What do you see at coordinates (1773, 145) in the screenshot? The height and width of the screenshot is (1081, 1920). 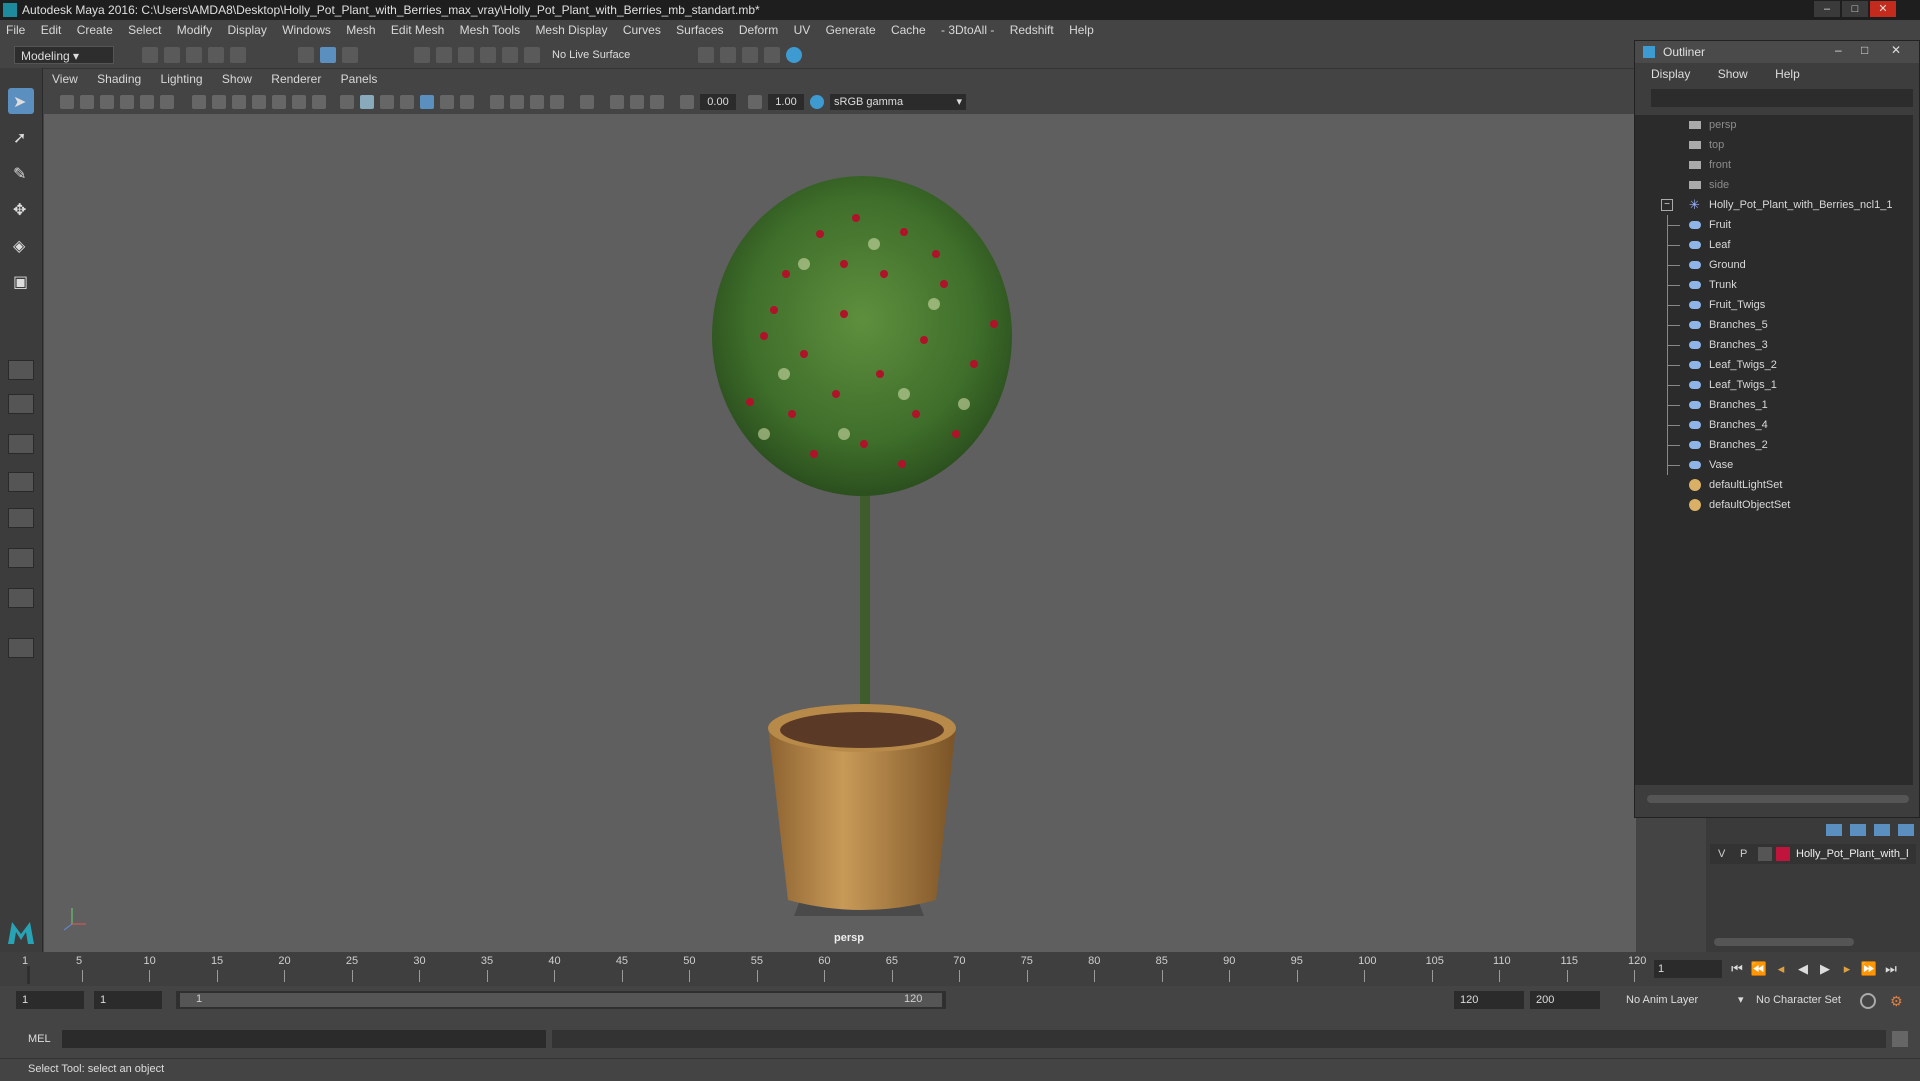 I see `outliner-item-top: top` at bounding box center [1773, 145].